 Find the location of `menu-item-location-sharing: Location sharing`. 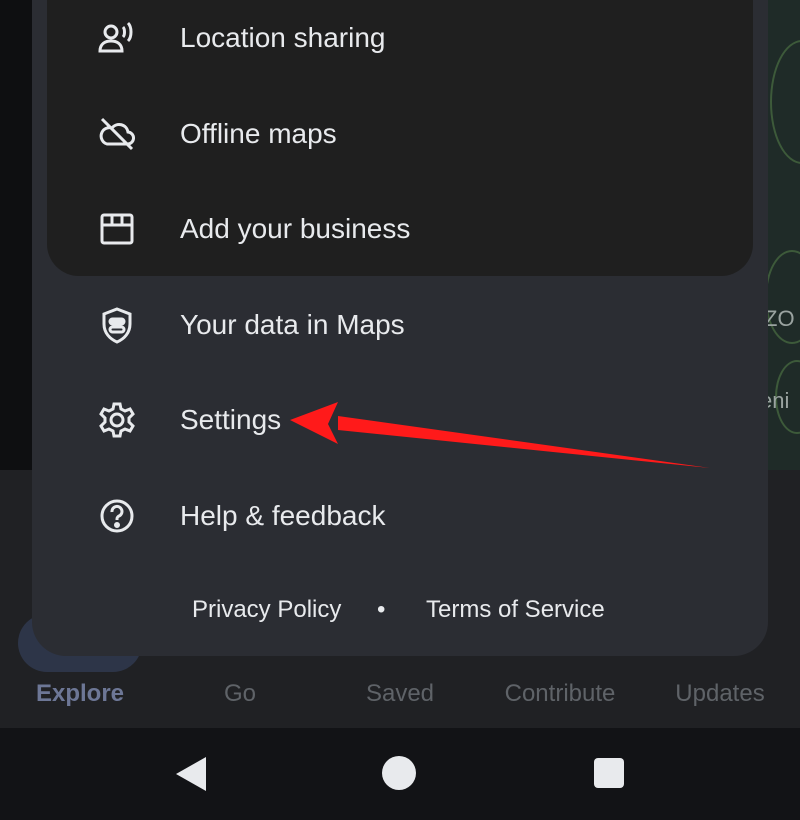

menu-item-location-sharing: Location sharing is located at coordinates (396, 38).